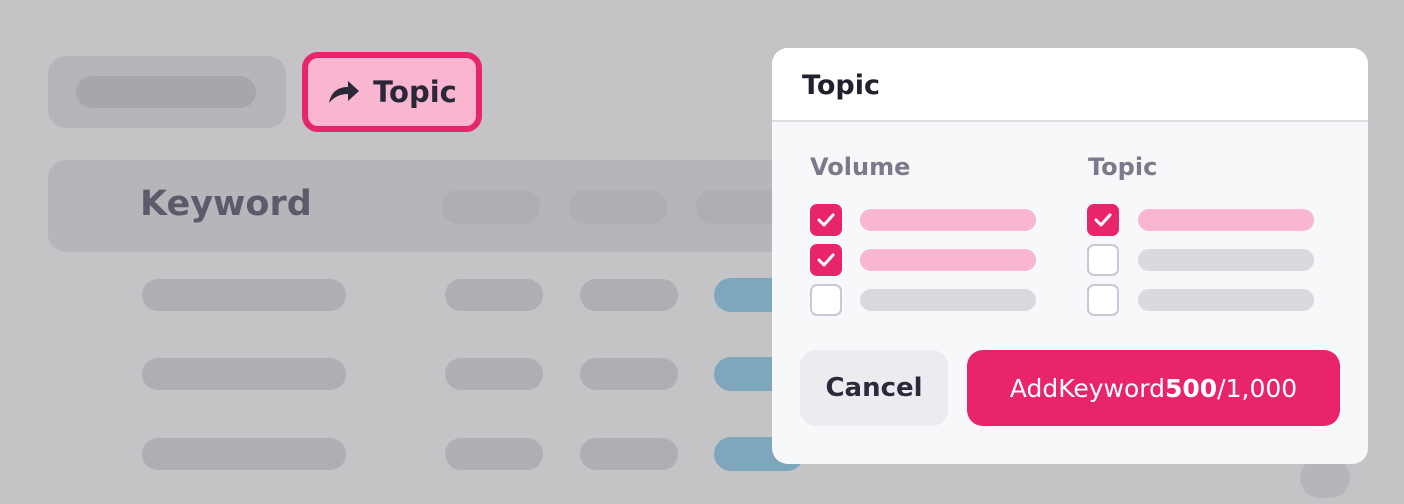 The width and height of the screenshot is (1404, 504). Describe the element at coordinates (826, 300) in the screenshot. I see `volume-option-3-checkbox` at that location.